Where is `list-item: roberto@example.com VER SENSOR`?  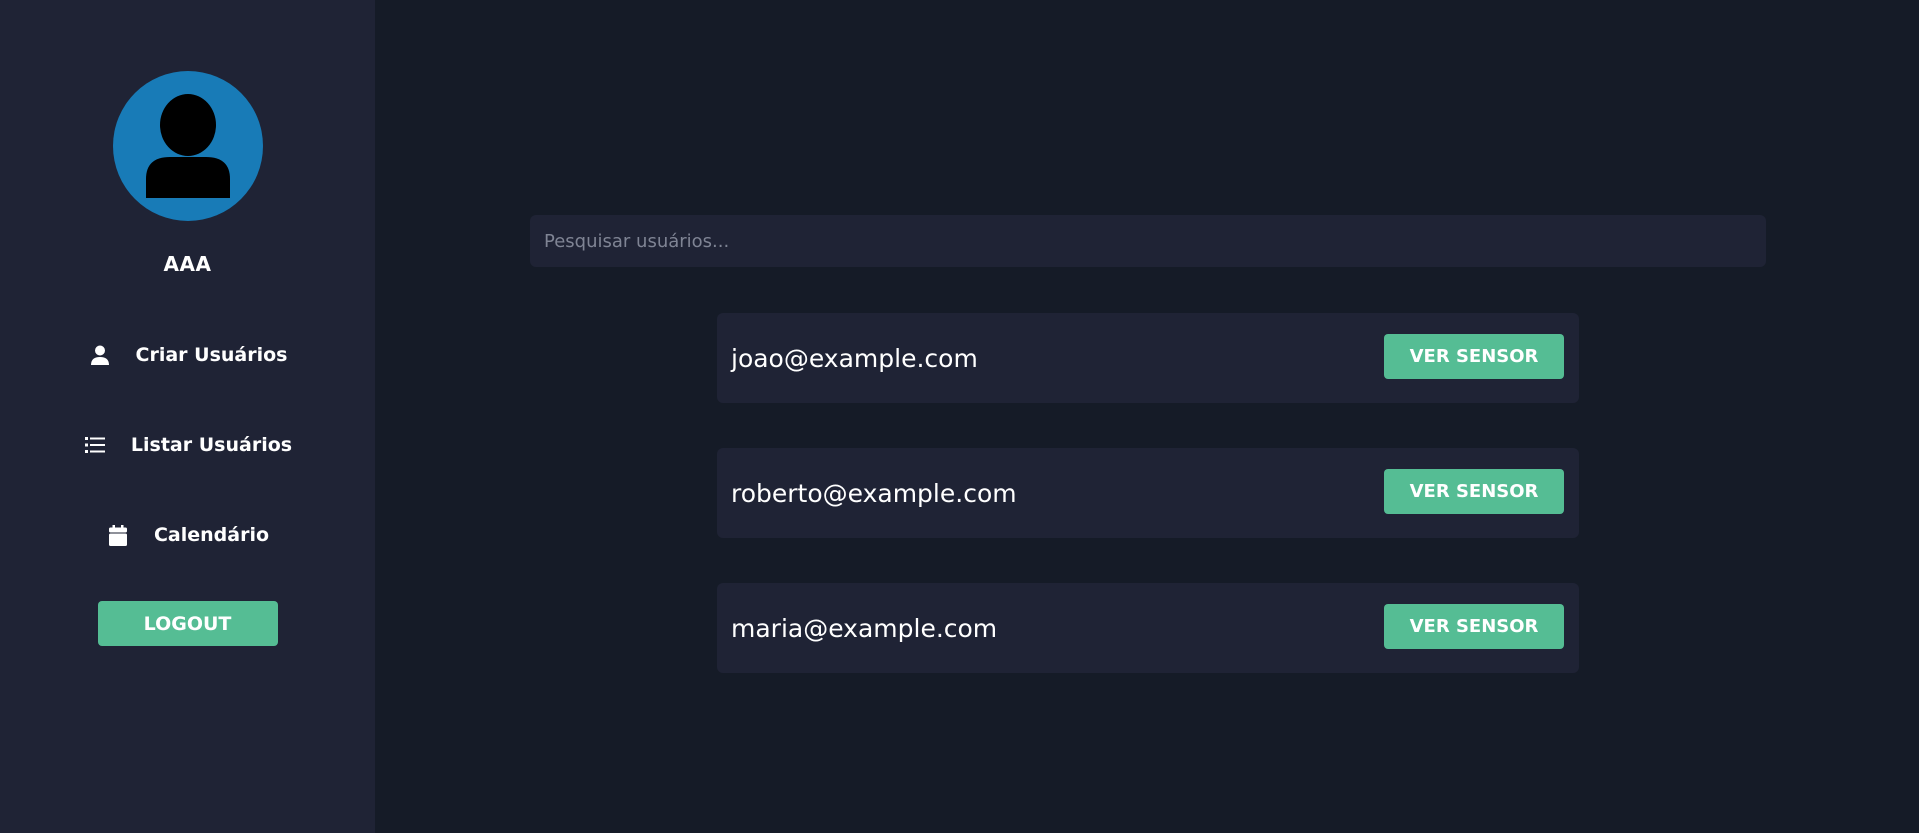 list-item: roberto@example.com VER SENSOR is located at coordinates (1148, 493).